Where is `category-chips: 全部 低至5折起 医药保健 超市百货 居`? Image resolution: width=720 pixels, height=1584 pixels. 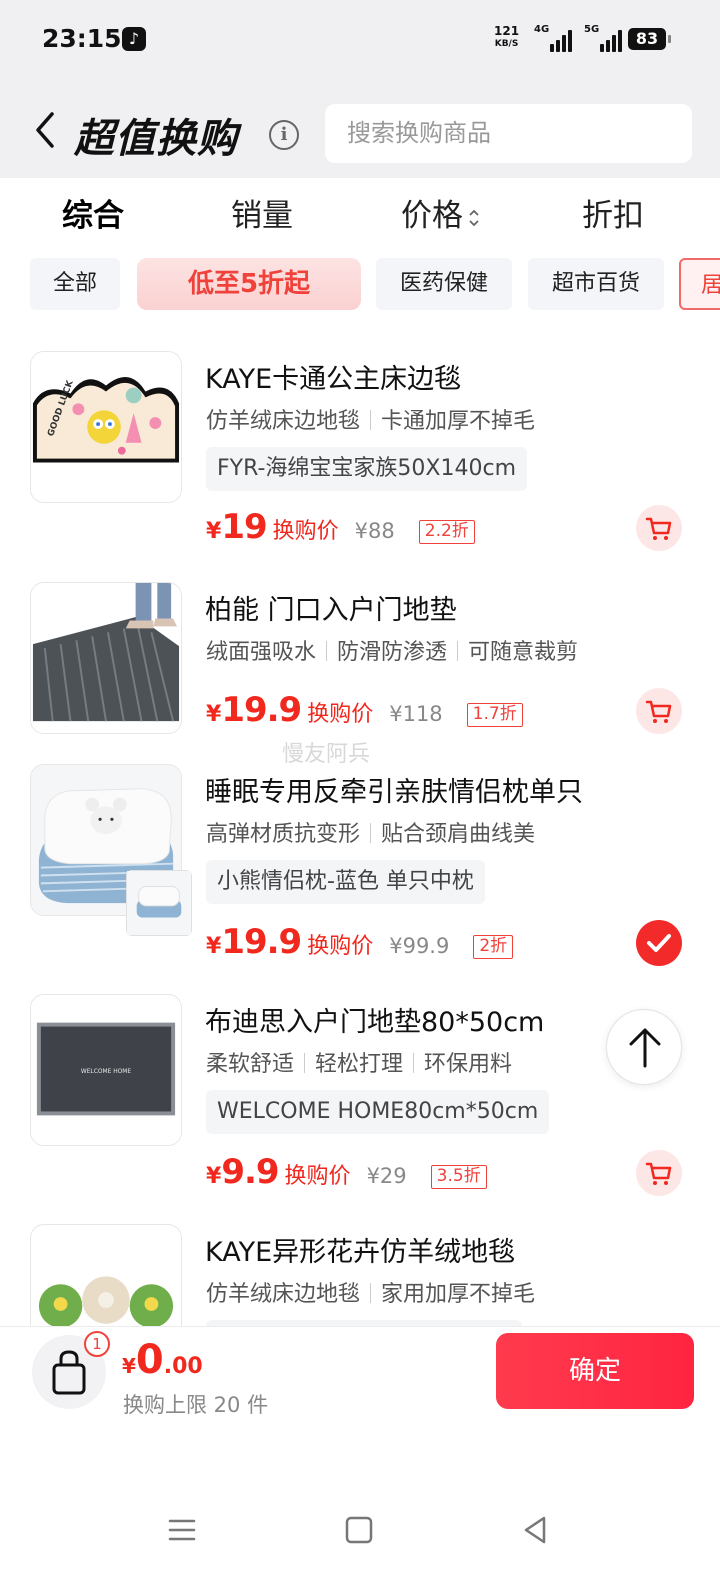
category-chips: 全部 低至5折起 医药保健 超市百货 居 is located at coordinates (360, 284).